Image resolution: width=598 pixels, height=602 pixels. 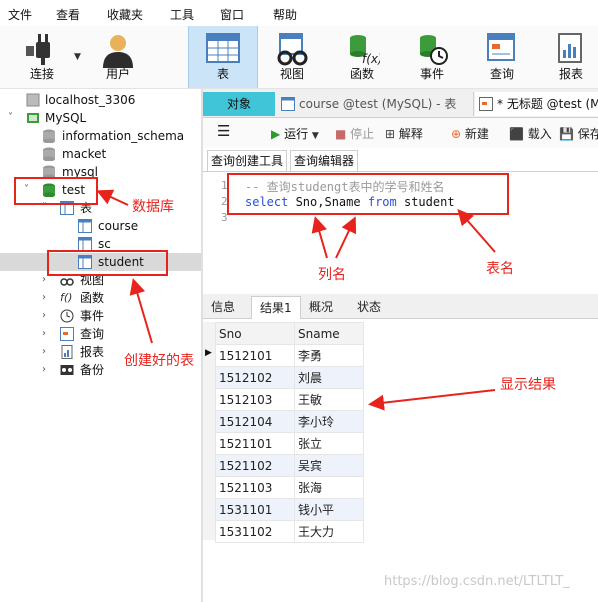 What do you see at coordinates (500, 269) in the screenshot?
I see `annotation-label-table-name: 表名` at bounding box center [500, 269].